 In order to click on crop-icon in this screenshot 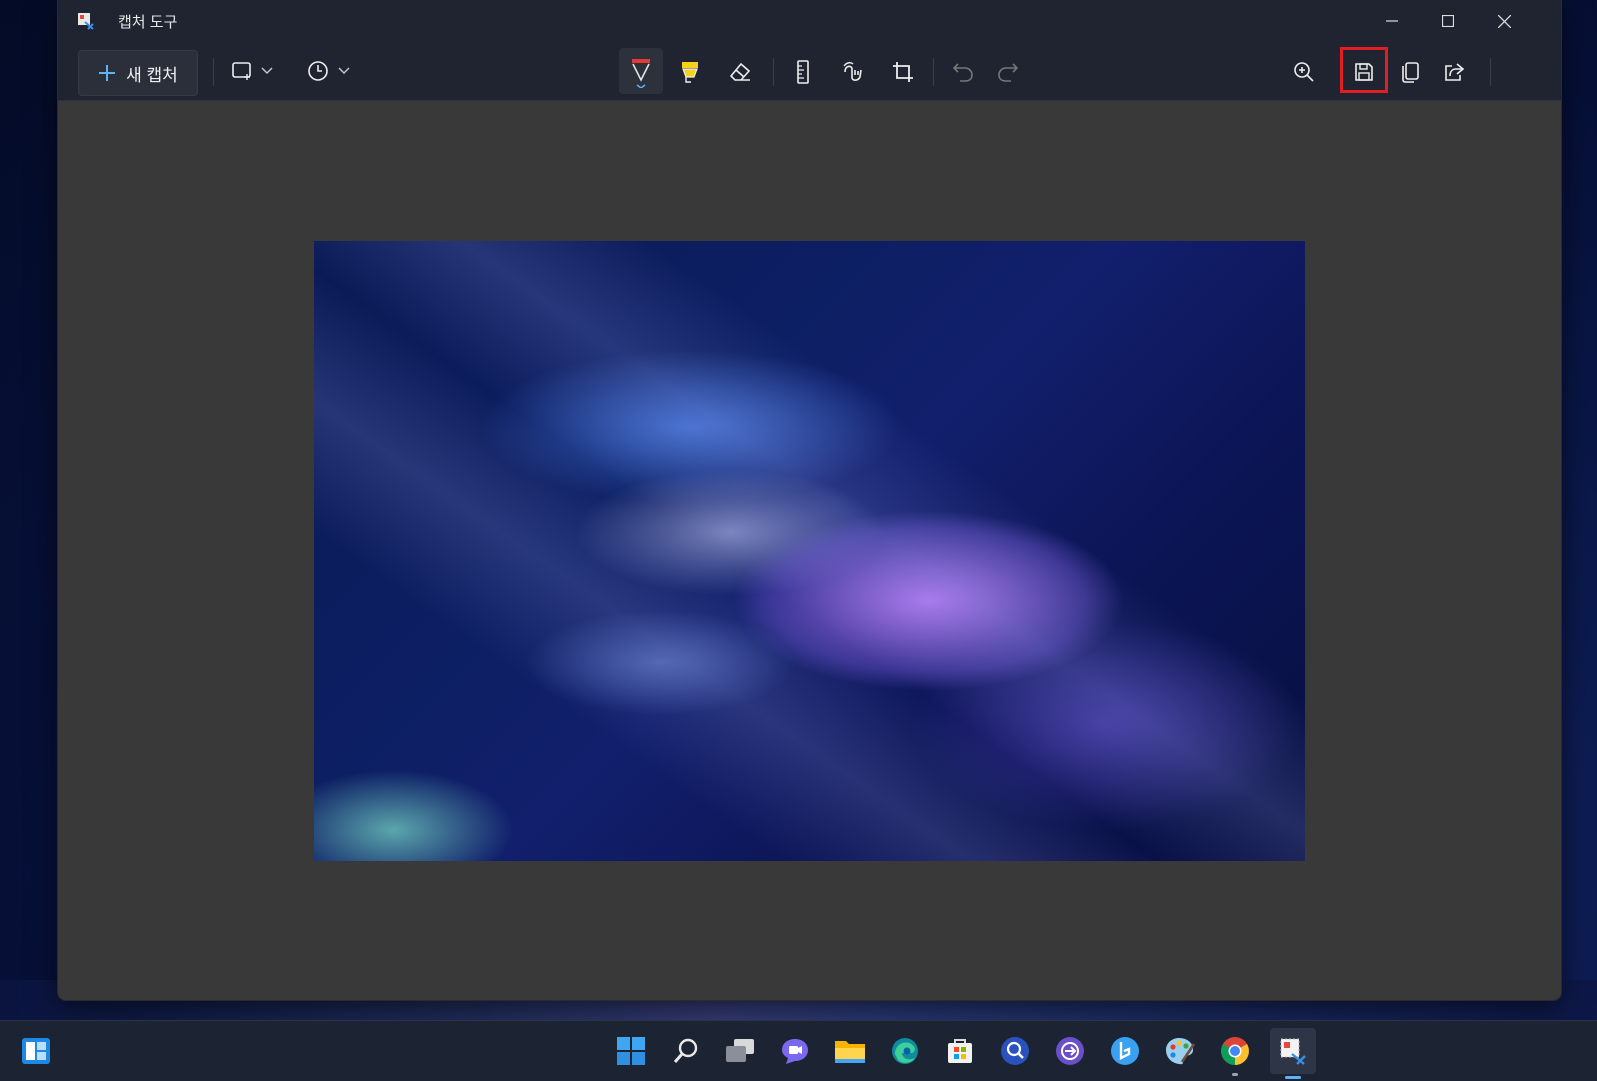, I will do `click(903, 72)`.